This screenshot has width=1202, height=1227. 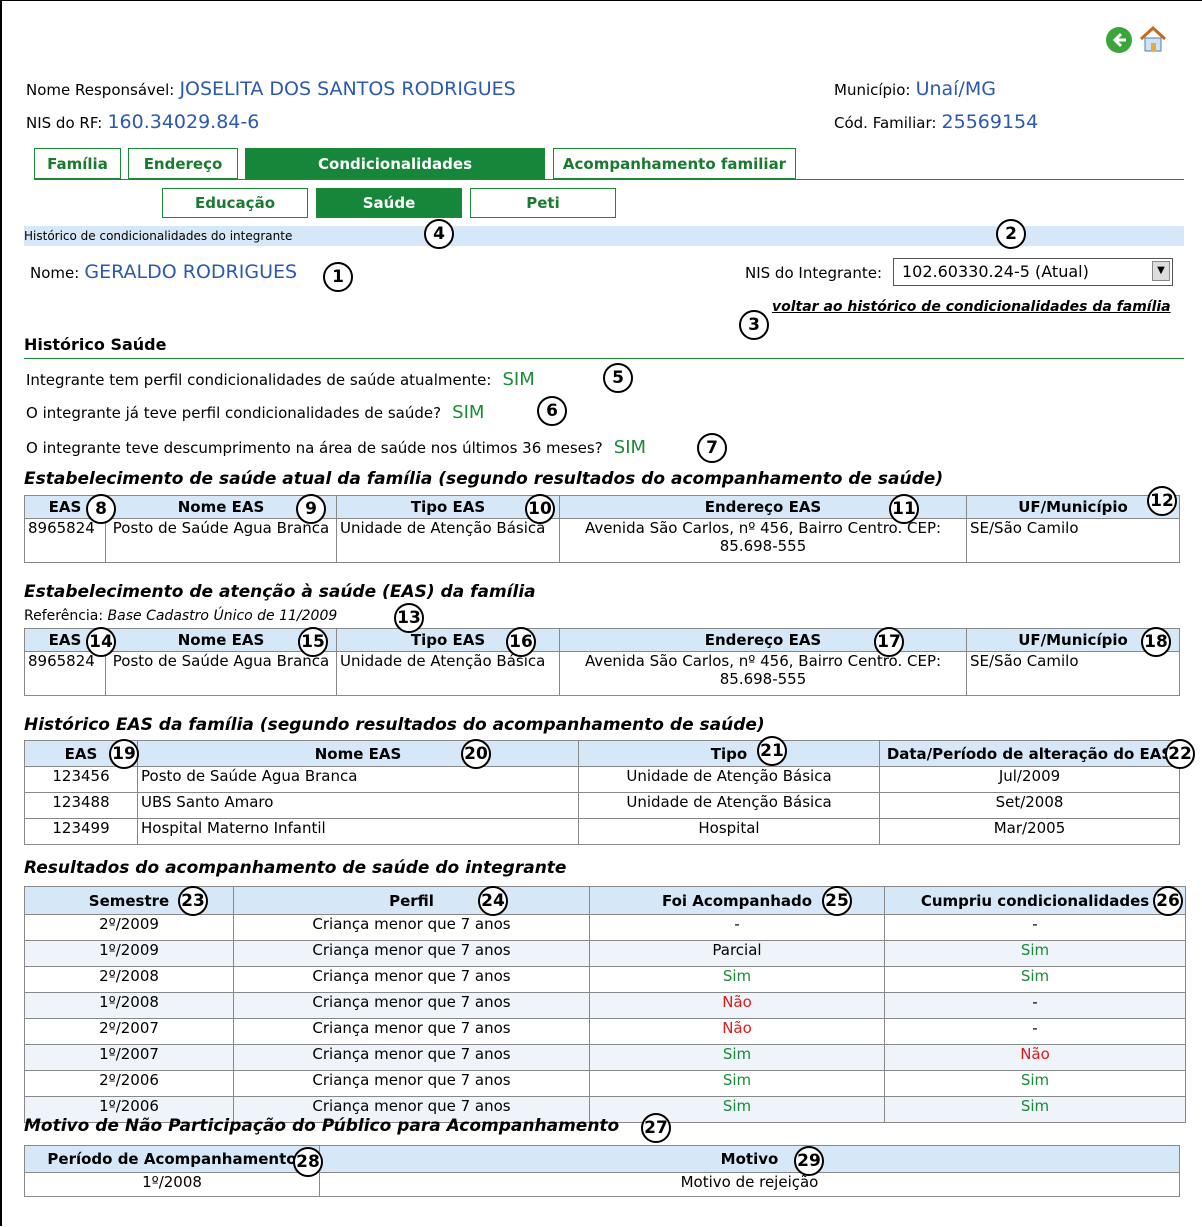 I want to click on nis-integrante-label: NIS do Integrante:, so click(x=813, y=273).